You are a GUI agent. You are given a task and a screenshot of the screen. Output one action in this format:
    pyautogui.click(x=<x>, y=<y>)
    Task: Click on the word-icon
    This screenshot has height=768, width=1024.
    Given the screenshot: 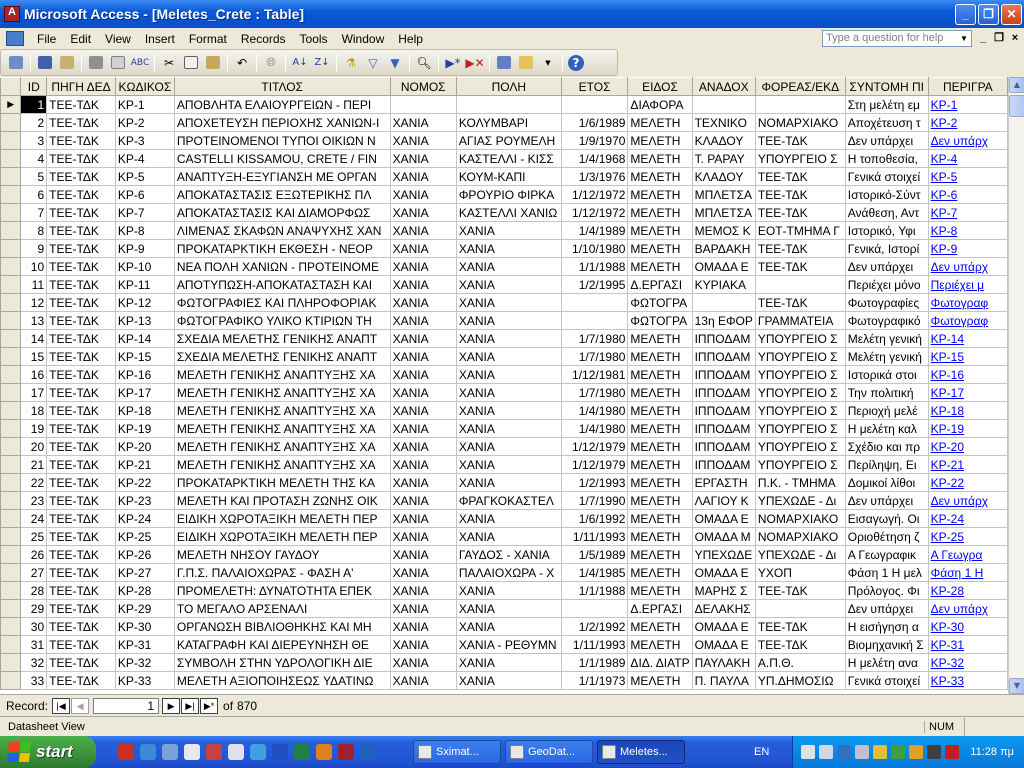 What is the action you would take?
    pyautogui.click(x=280, y=752)
    